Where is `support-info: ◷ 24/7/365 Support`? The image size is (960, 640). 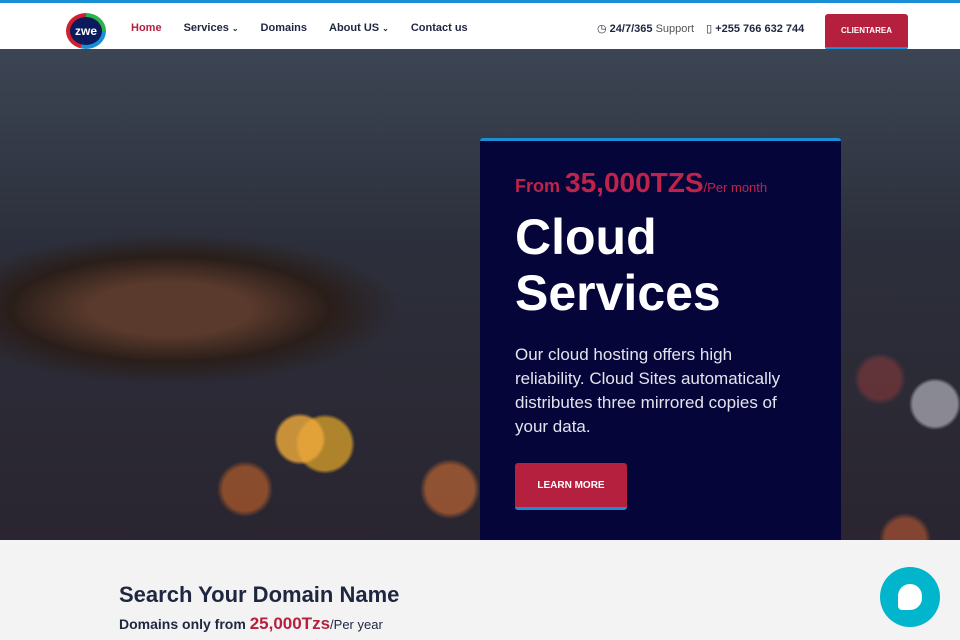
support-info: ◷ 24/7/365 Support is located at coordinates (645, 28).